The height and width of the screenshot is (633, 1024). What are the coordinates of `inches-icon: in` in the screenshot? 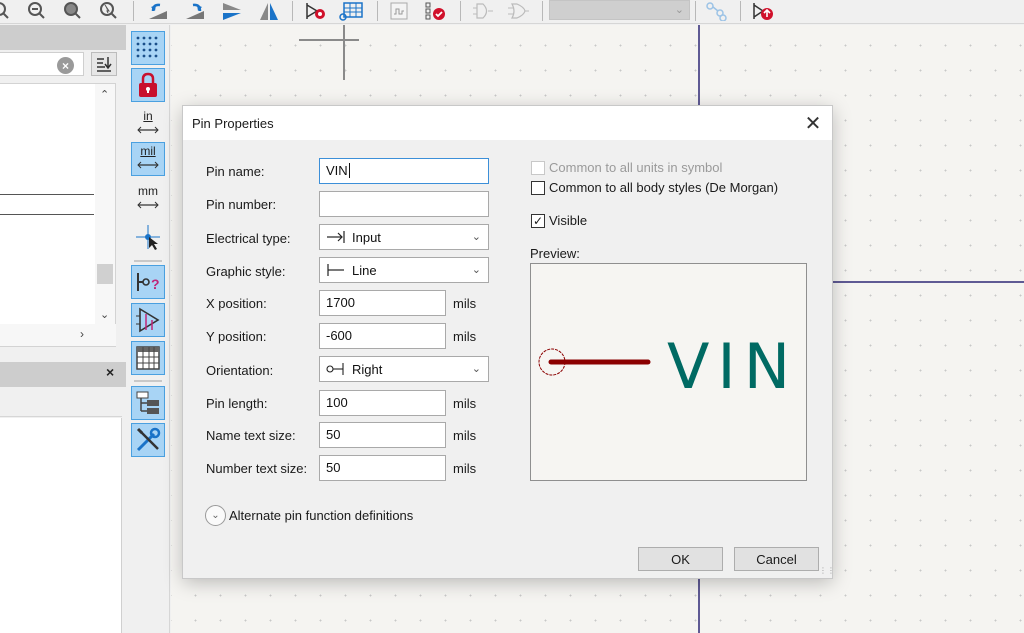 It's located at (148, 123).